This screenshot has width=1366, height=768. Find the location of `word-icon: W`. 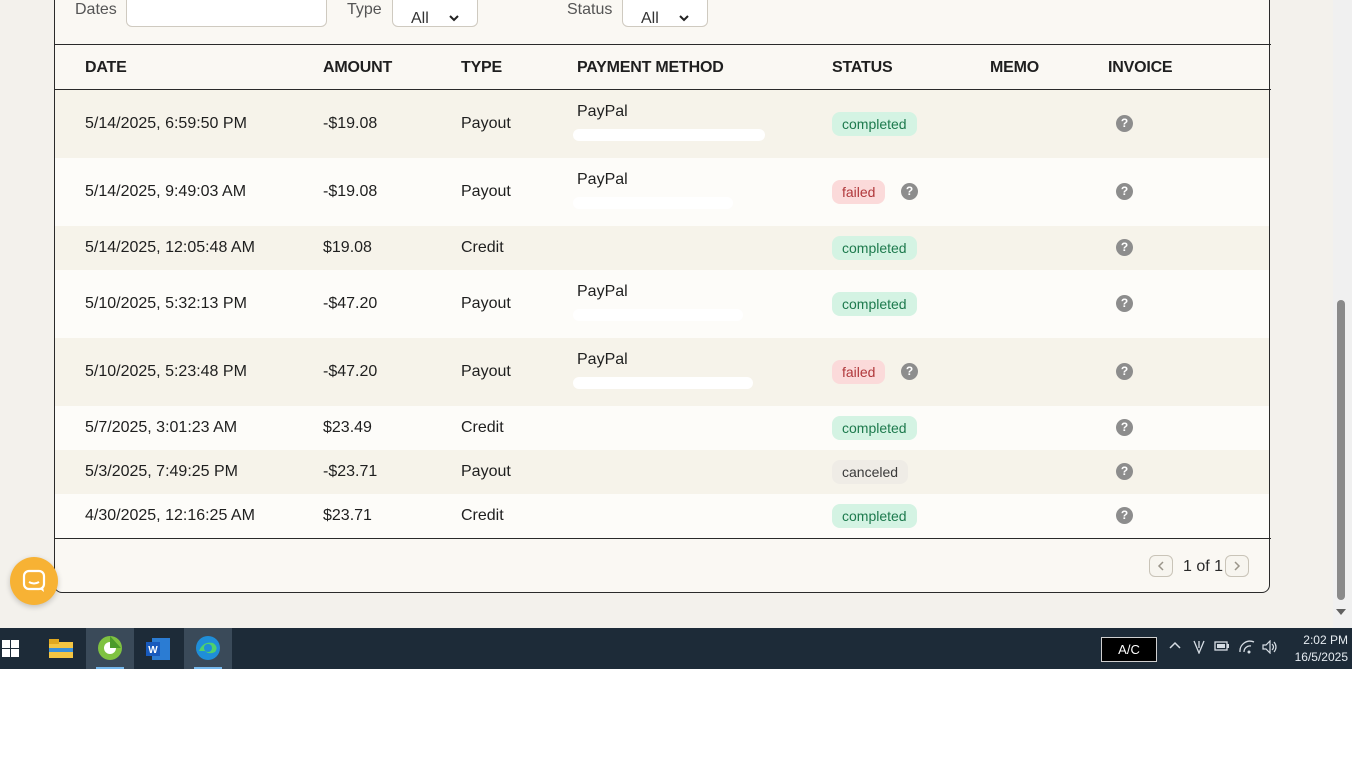

word-icon: W is located at coordinates (158, 649).